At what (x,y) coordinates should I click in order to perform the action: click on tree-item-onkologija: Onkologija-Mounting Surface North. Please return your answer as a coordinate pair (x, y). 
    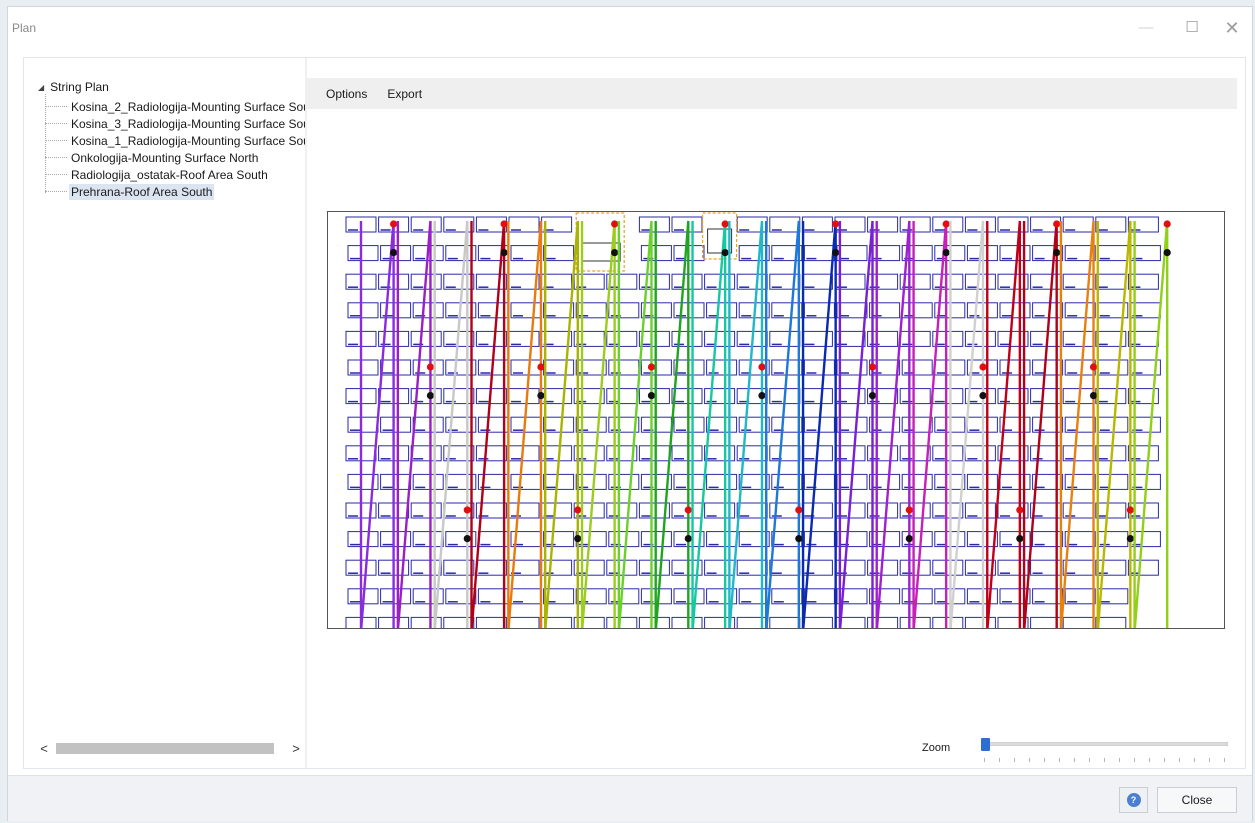
    Looking at the image, I should click on (176, 157).